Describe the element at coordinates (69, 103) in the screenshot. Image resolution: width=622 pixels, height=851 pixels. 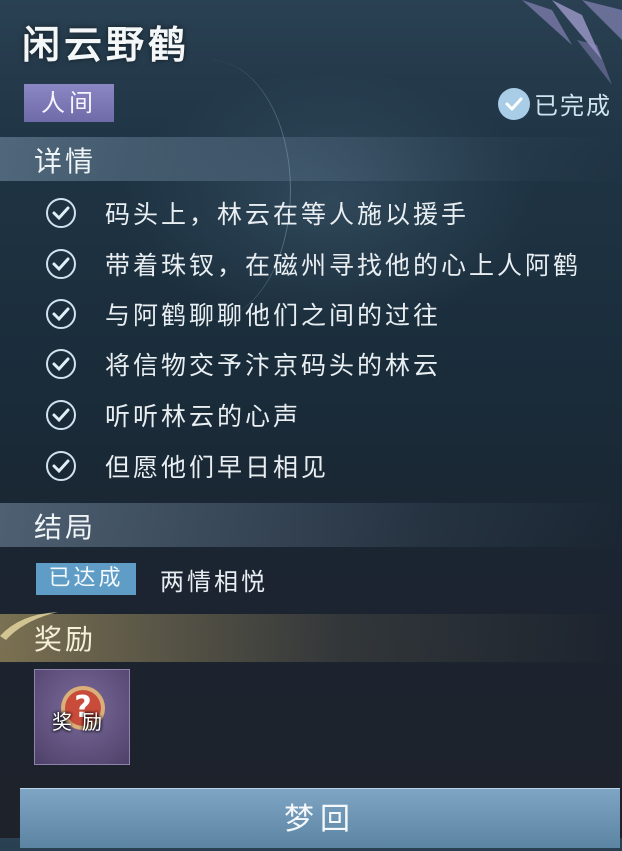
I see `realm-tag: 人间` at that location.